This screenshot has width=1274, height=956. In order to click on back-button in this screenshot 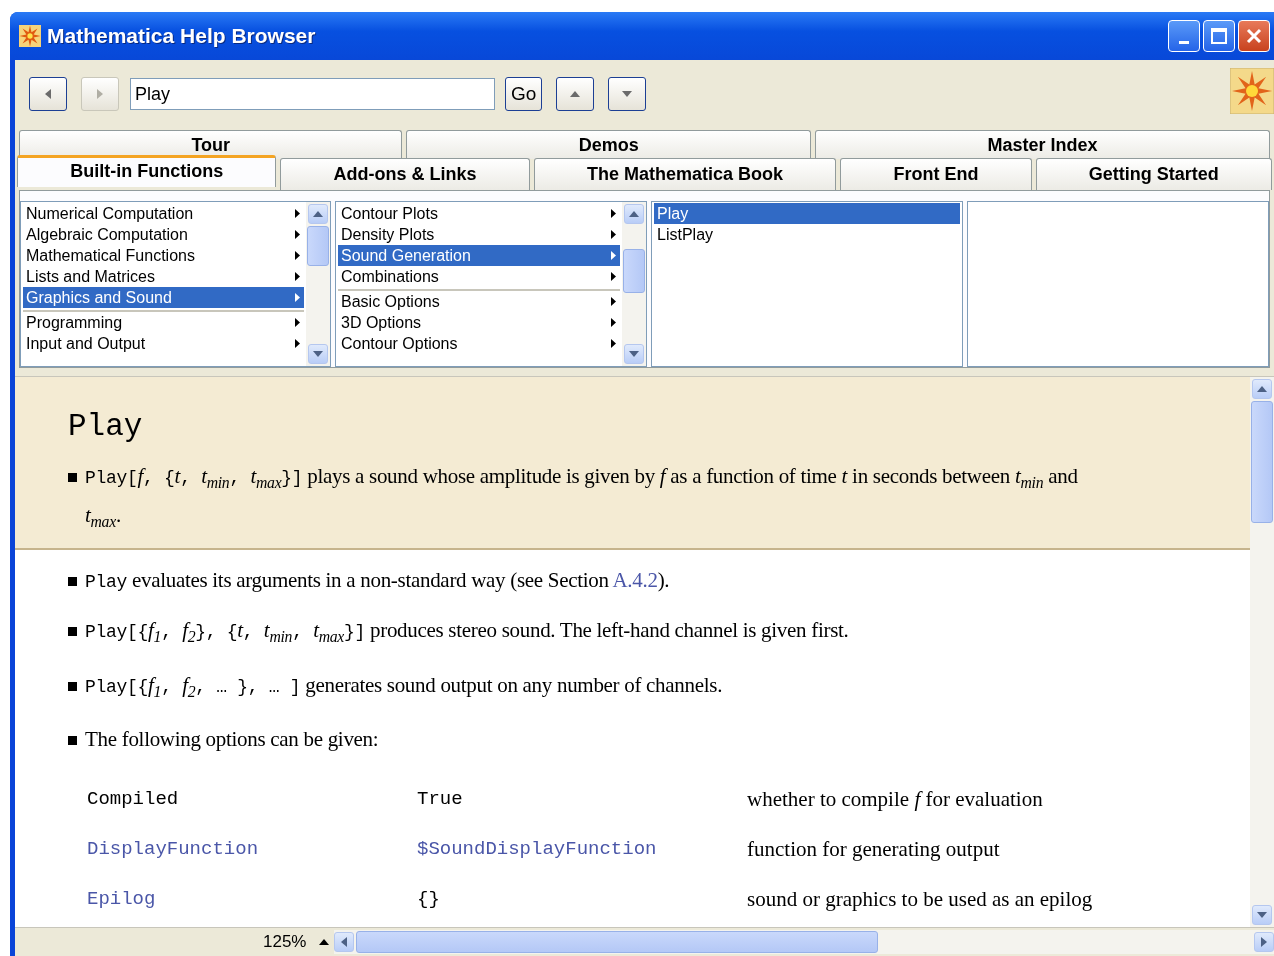, I will do `click(48, 94)`.